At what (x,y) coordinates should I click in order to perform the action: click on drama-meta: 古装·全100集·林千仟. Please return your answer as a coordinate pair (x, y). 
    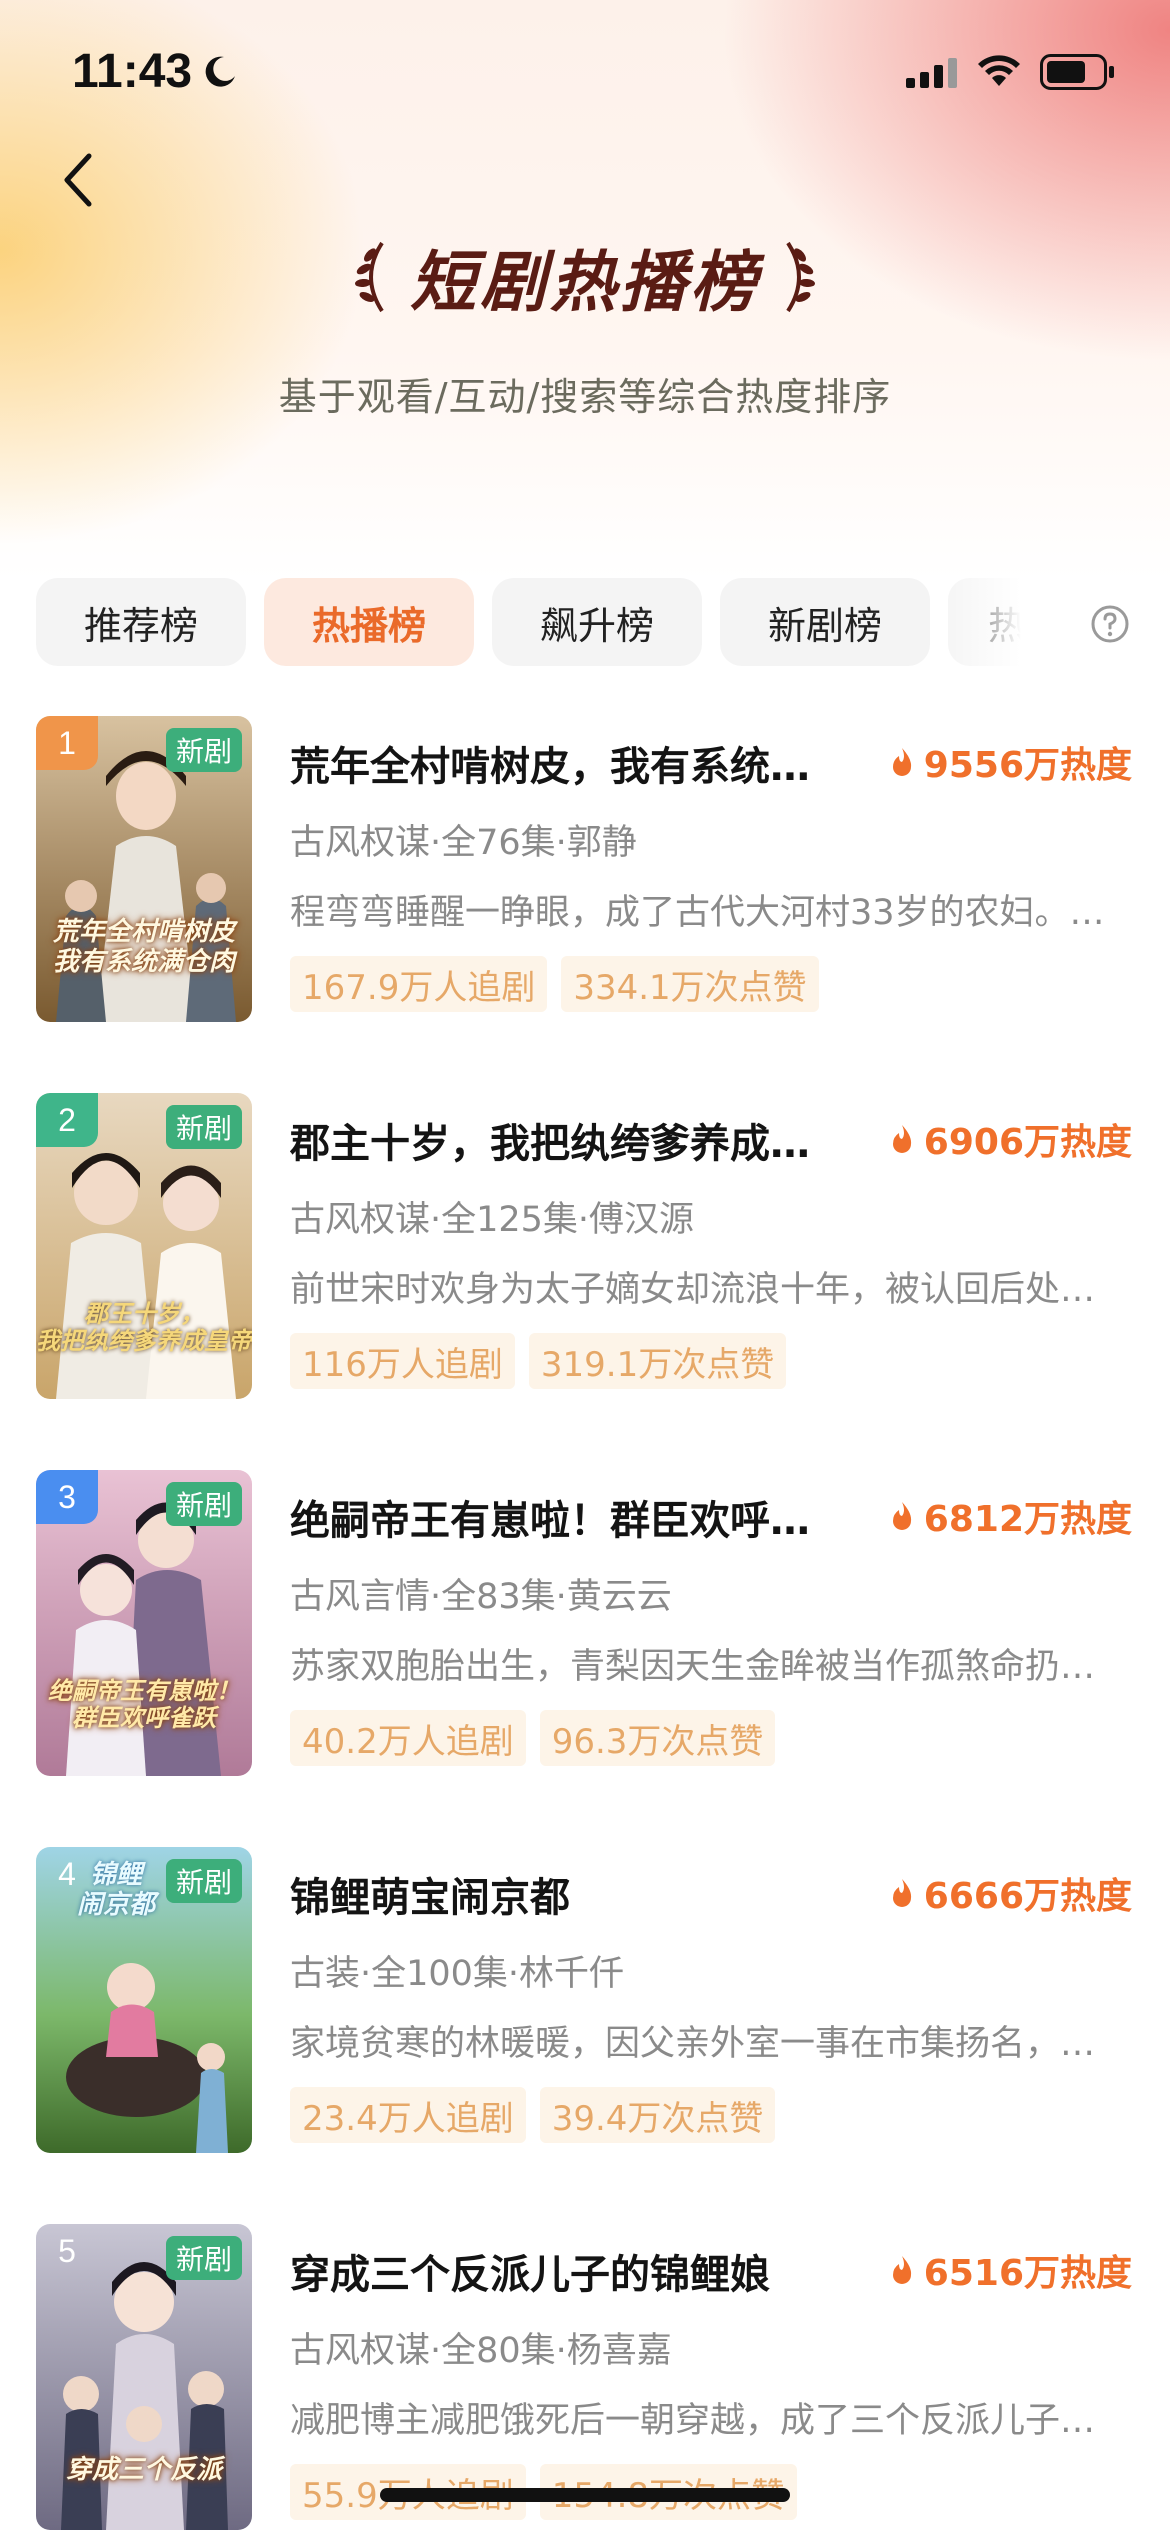
    Looking at the image, I should click on (457, 1974).